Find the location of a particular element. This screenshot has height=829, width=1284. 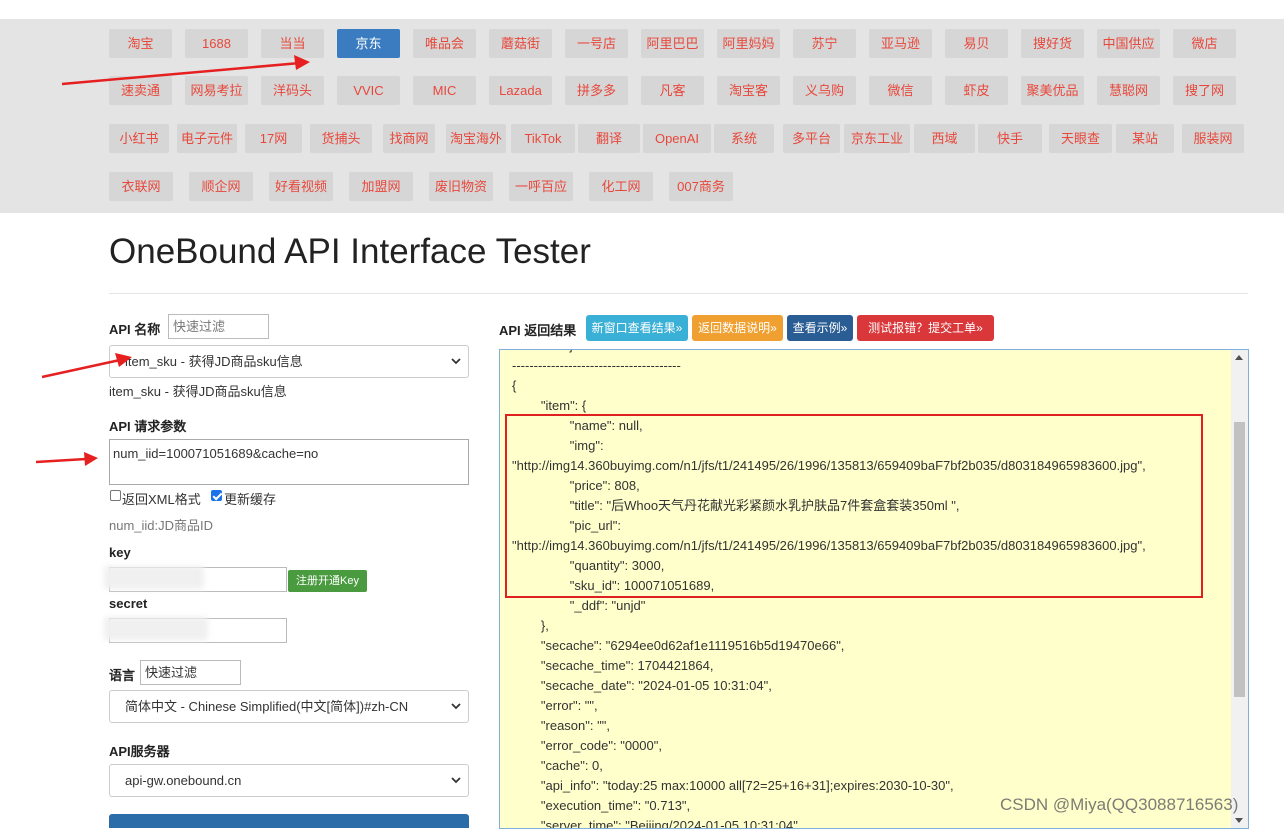

api-select-value: item_sku - 获得JD商品sku信息 is located at coordinates (214, 361).